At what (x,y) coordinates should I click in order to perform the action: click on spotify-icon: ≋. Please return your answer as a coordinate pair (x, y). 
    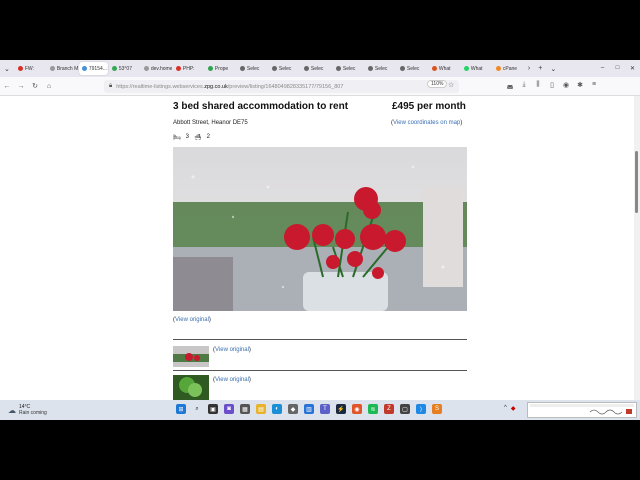
    Looking at the image, I should click on (373, 409).